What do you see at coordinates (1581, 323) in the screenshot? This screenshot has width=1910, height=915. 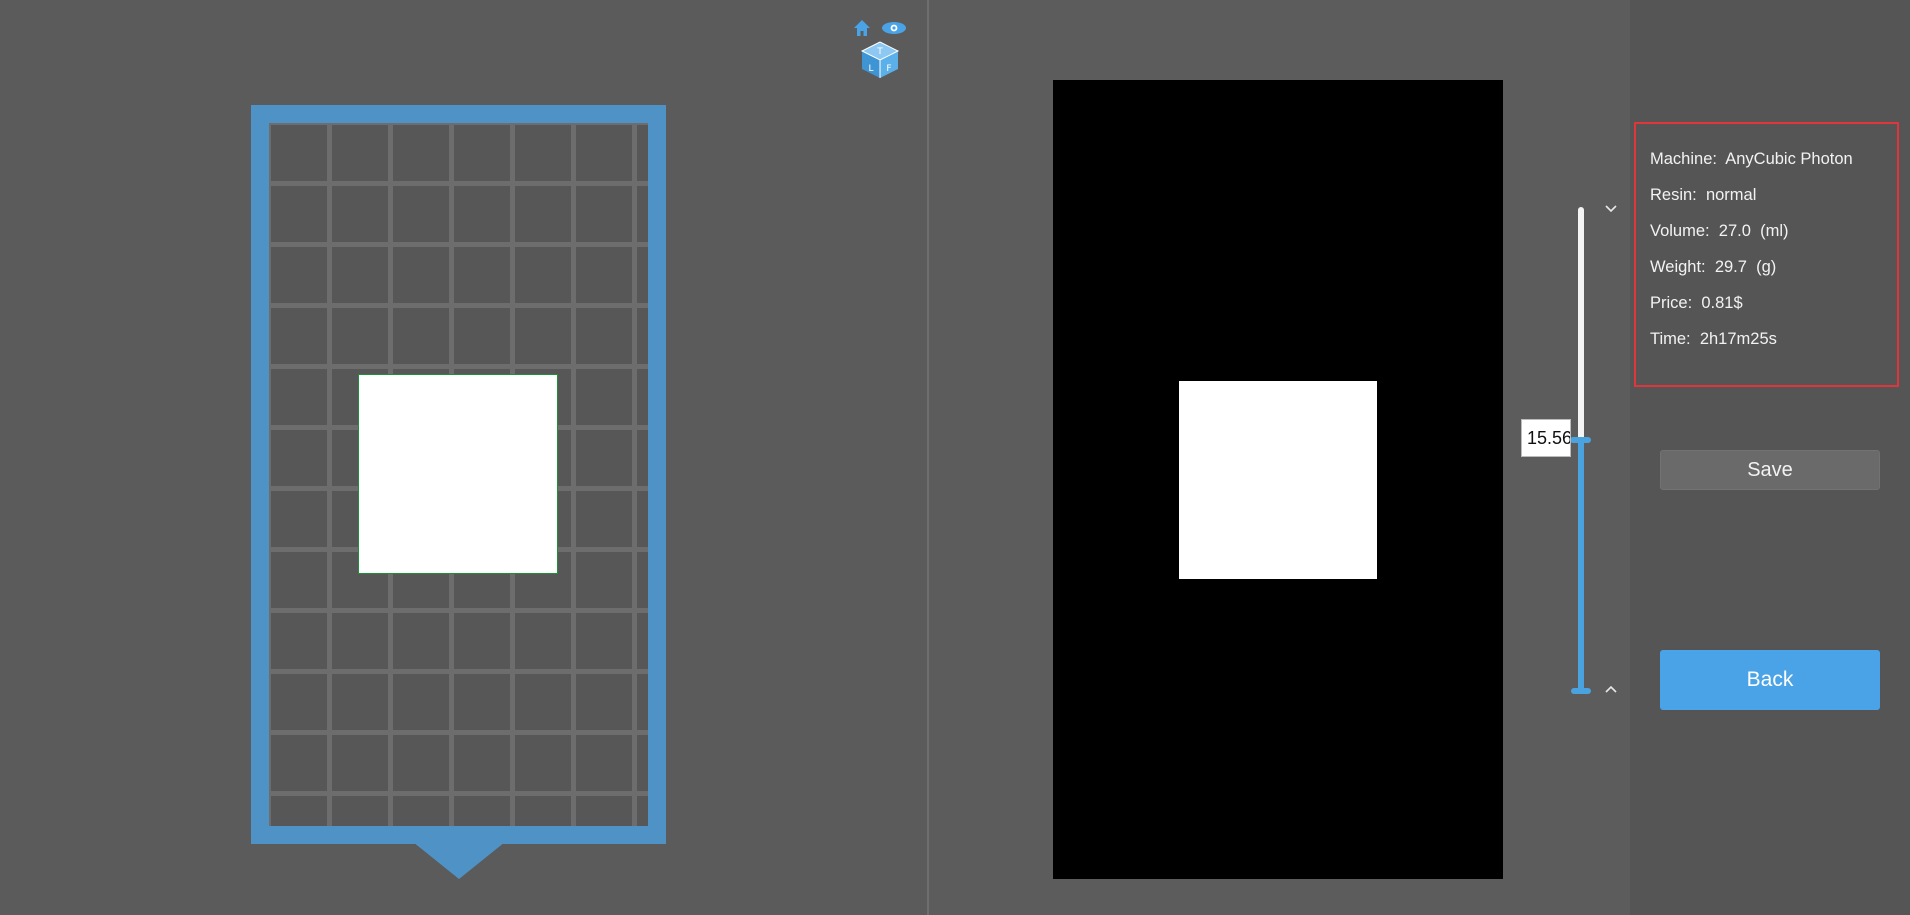 I see `layer-slider-track-upper` at bounding box center [1581, 323].